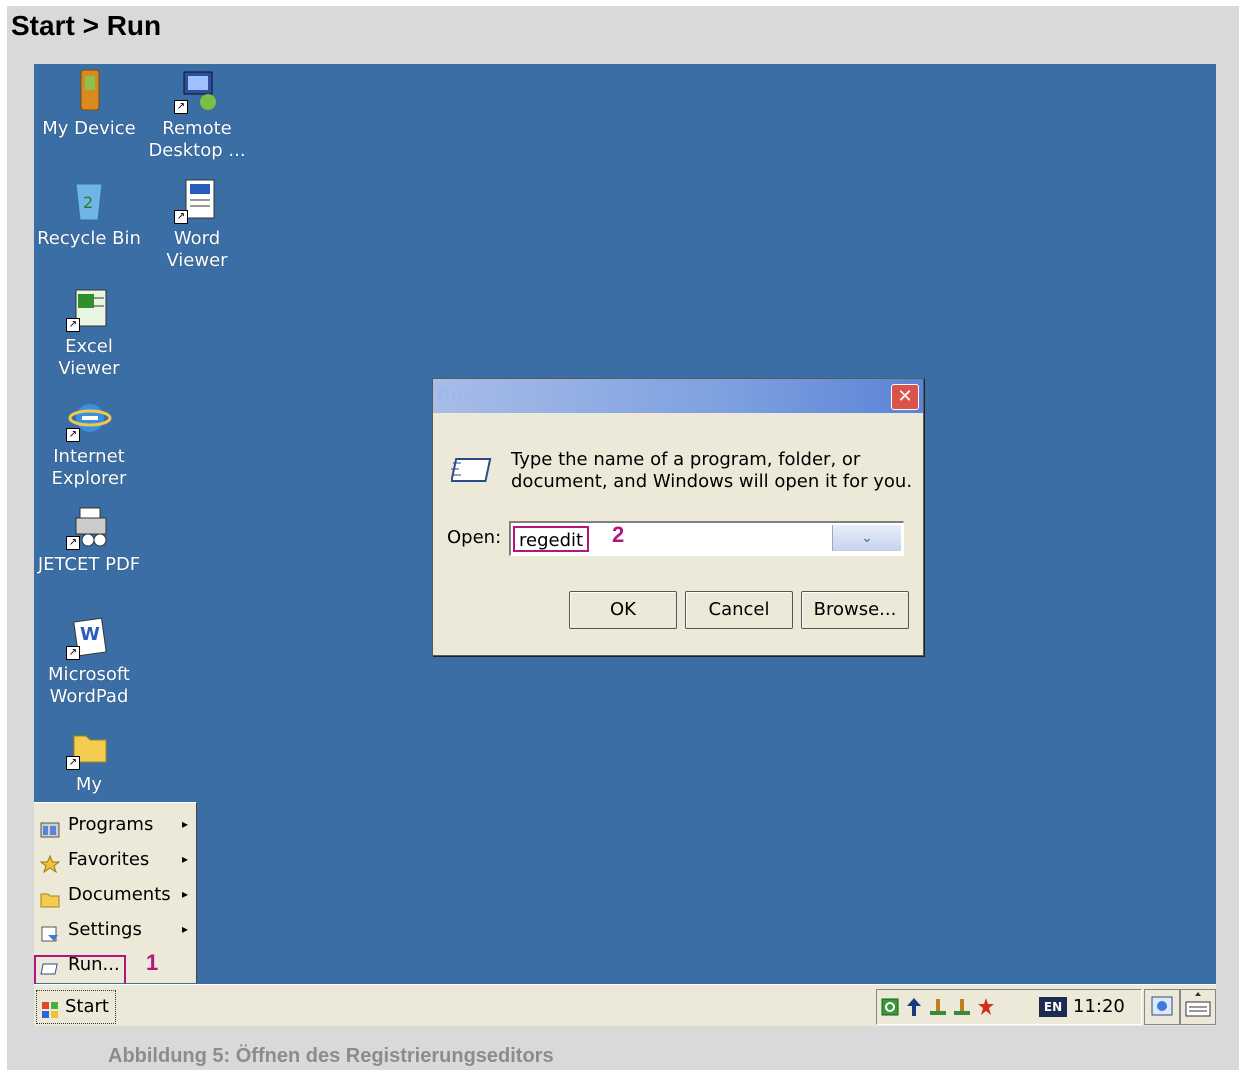 This screenshot has height=1070, width=1239. Describe the element at coordinates (866, 538) in the screenshot. I see `dropdown-chevron-icon: ⌄` at that location.